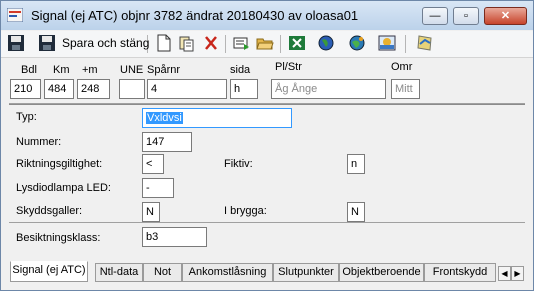 This screenshot has height=291, width=534. I want to click on new-button, so click(164, 44).